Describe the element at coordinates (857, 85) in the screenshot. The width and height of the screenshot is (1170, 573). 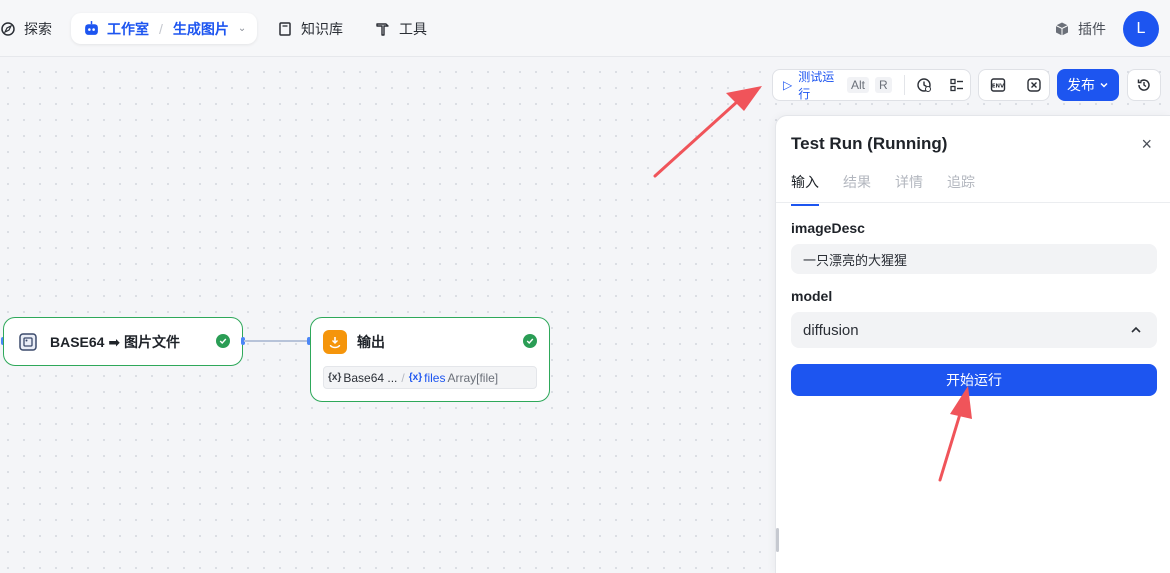
I see `shortcut-alt: Alt` at that location.